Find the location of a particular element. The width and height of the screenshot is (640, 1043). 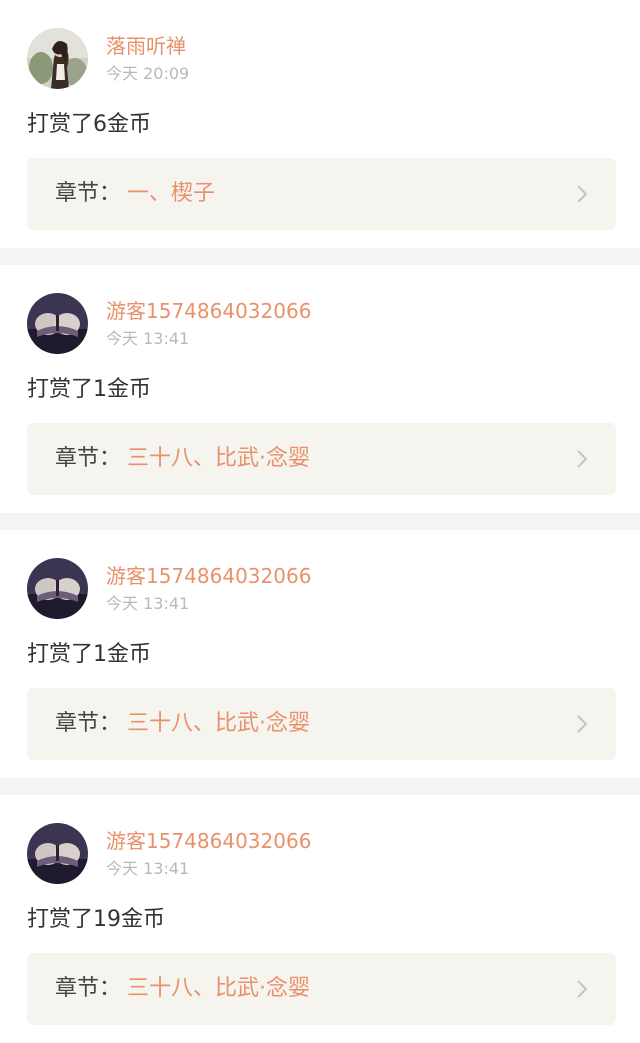

reward-text: 打赏了19金币 is located at coordinates (96, 919).